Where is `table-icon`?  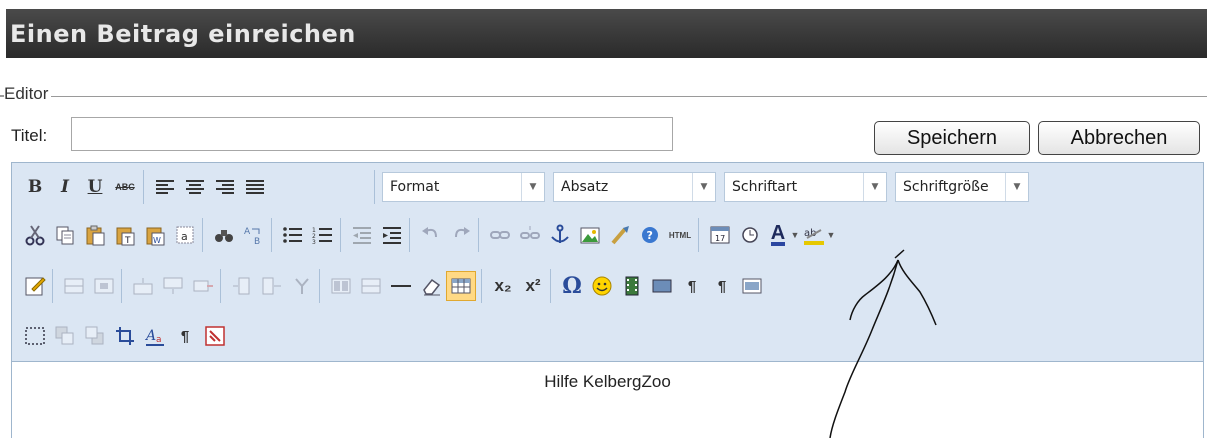
table-icon is located at coordinates (461, 286).